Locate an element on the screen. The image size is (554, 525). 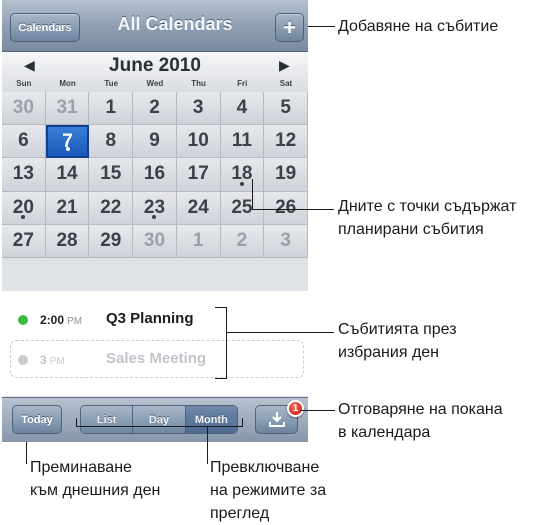
day-cell: 28 is located at coordinates (67, 241).